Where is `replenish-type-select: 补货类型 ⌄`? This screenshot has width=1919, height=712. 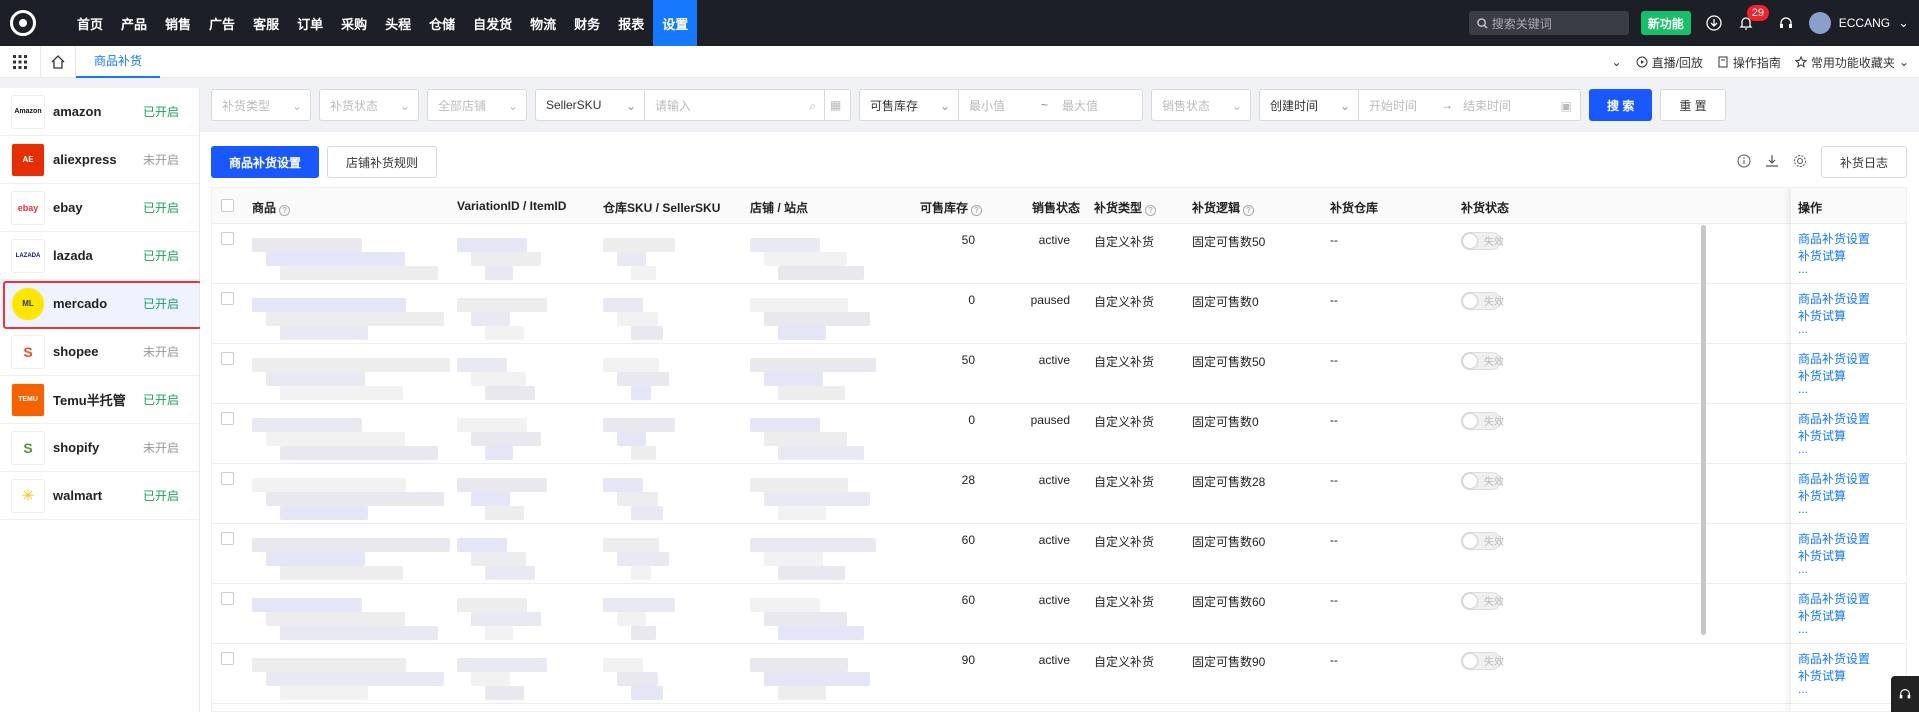 replenish-type-select: 补货类型 ⌄ is located at coordinates (261, 105).